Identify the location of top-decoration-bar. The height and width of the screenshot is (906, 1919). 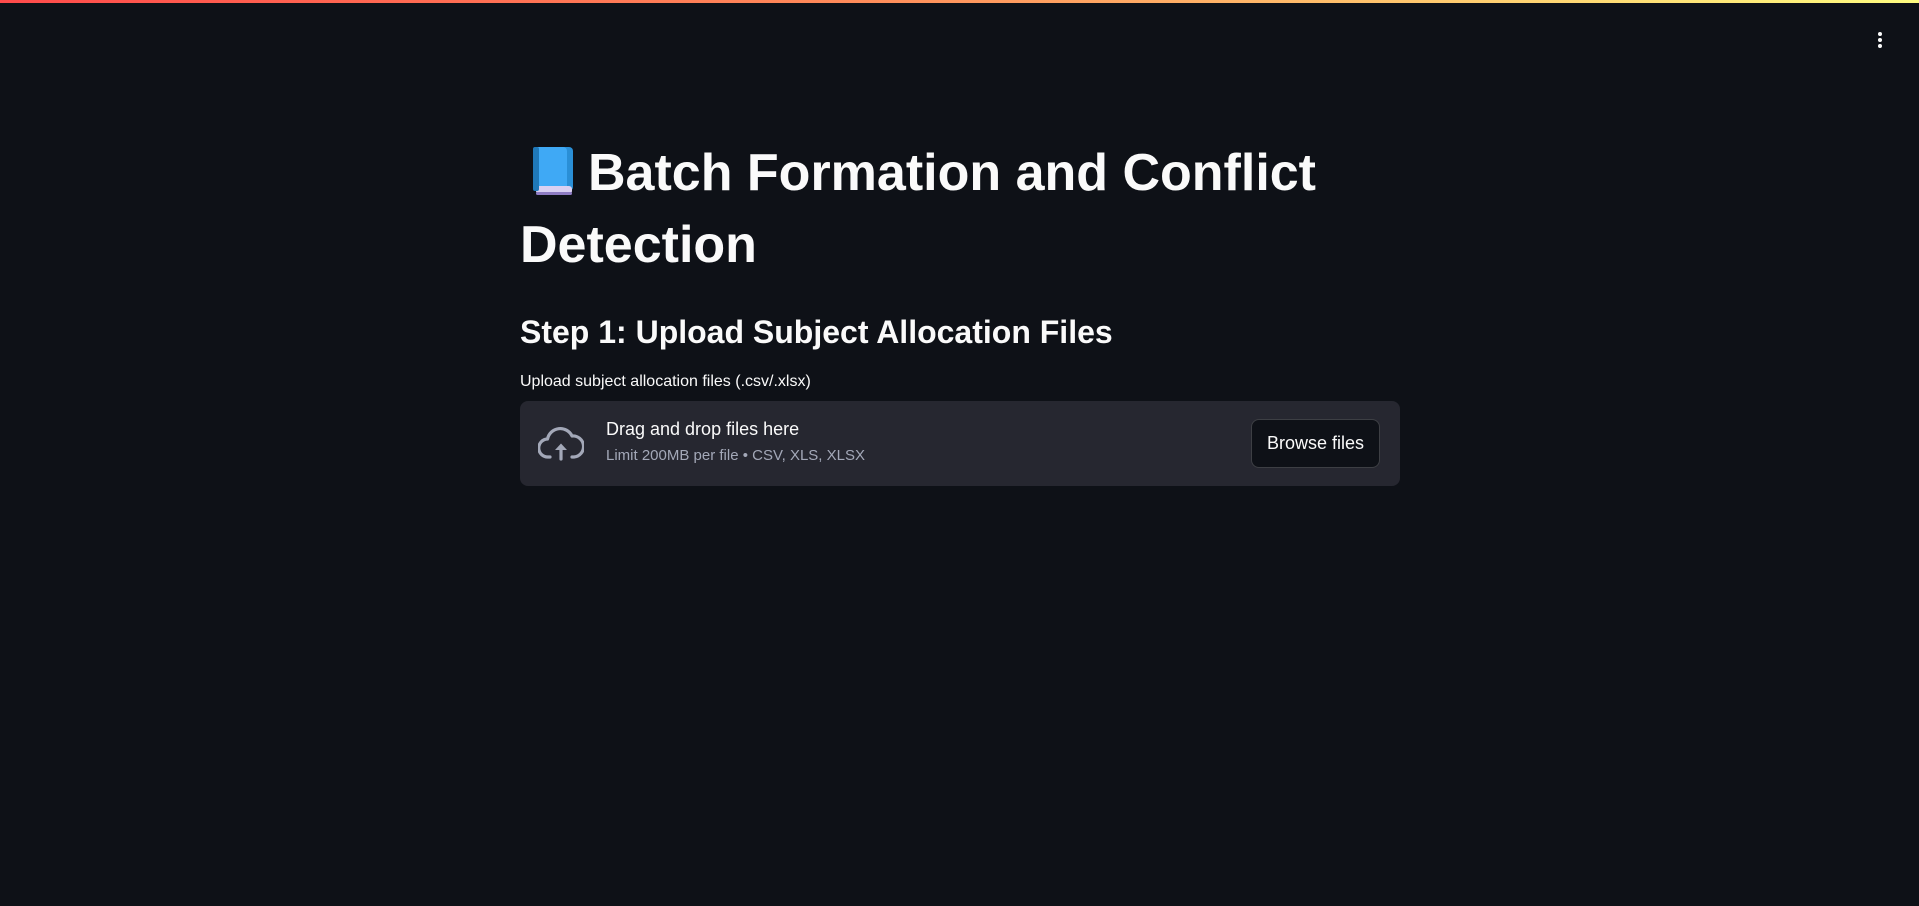
(959, 1).